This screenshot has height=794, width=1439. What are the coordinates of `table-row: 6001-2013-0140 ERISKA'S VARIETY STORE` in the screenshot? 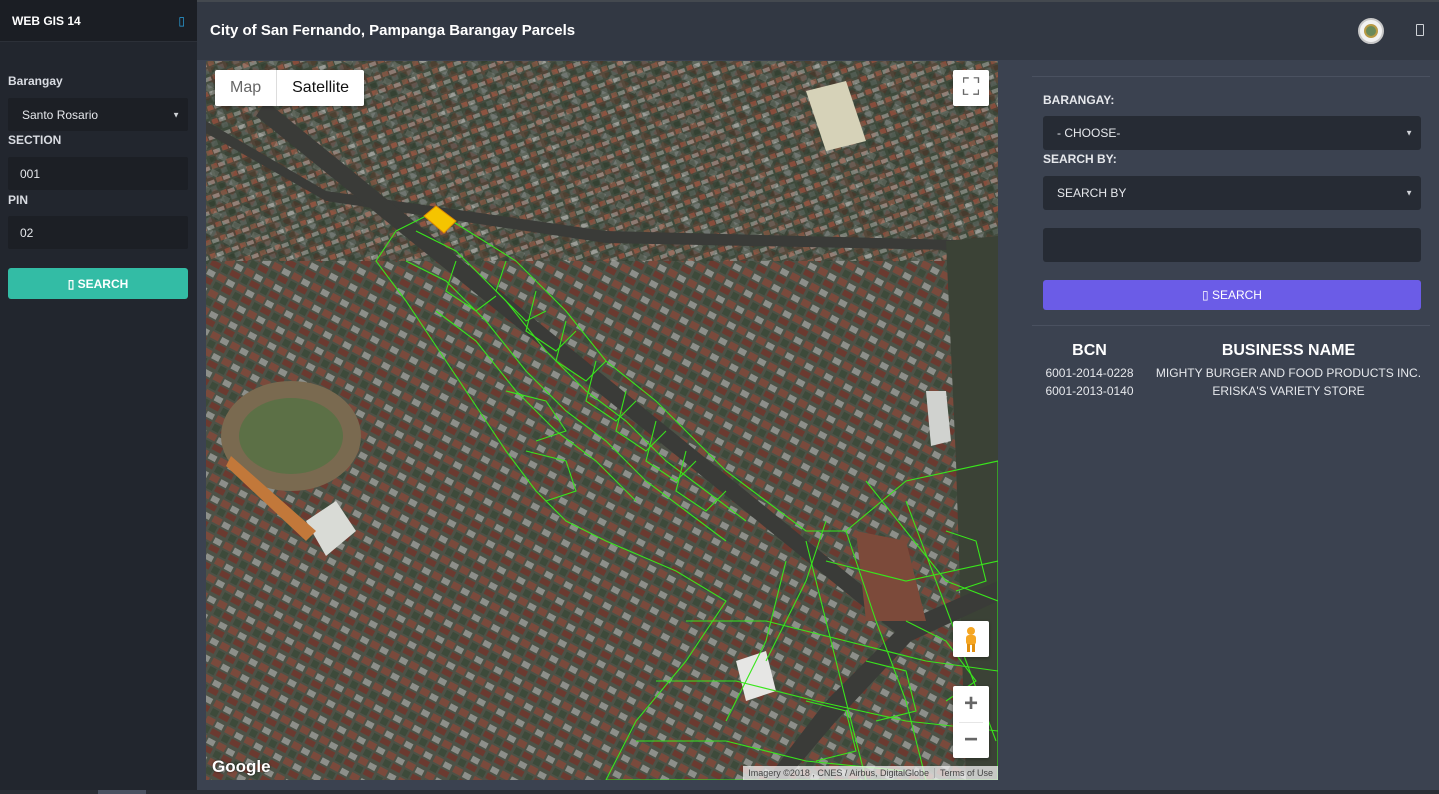 It's located at (1231, 391).